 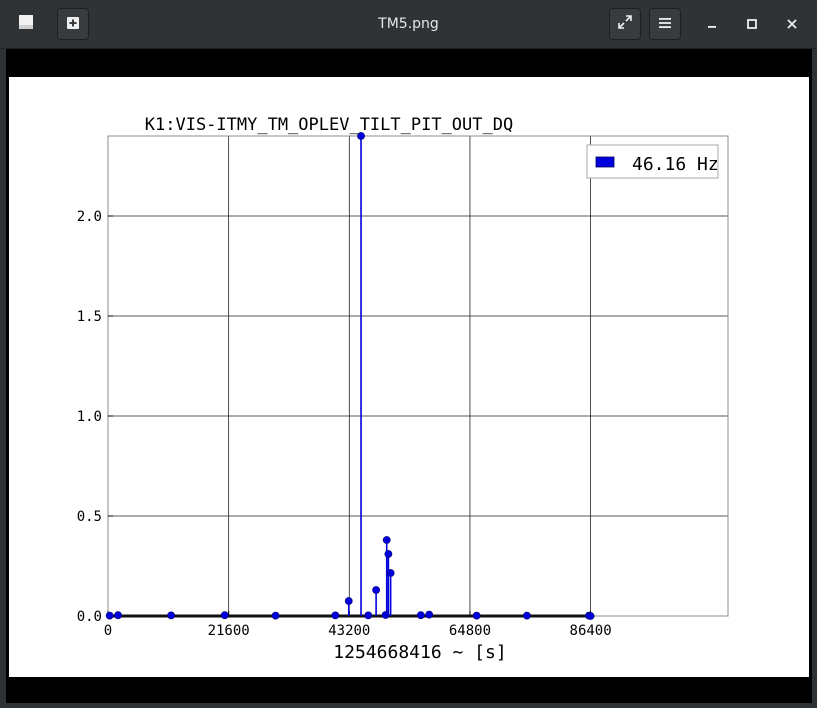 I want to click on x-tick-label: 64800, so click(x=470, y=631).